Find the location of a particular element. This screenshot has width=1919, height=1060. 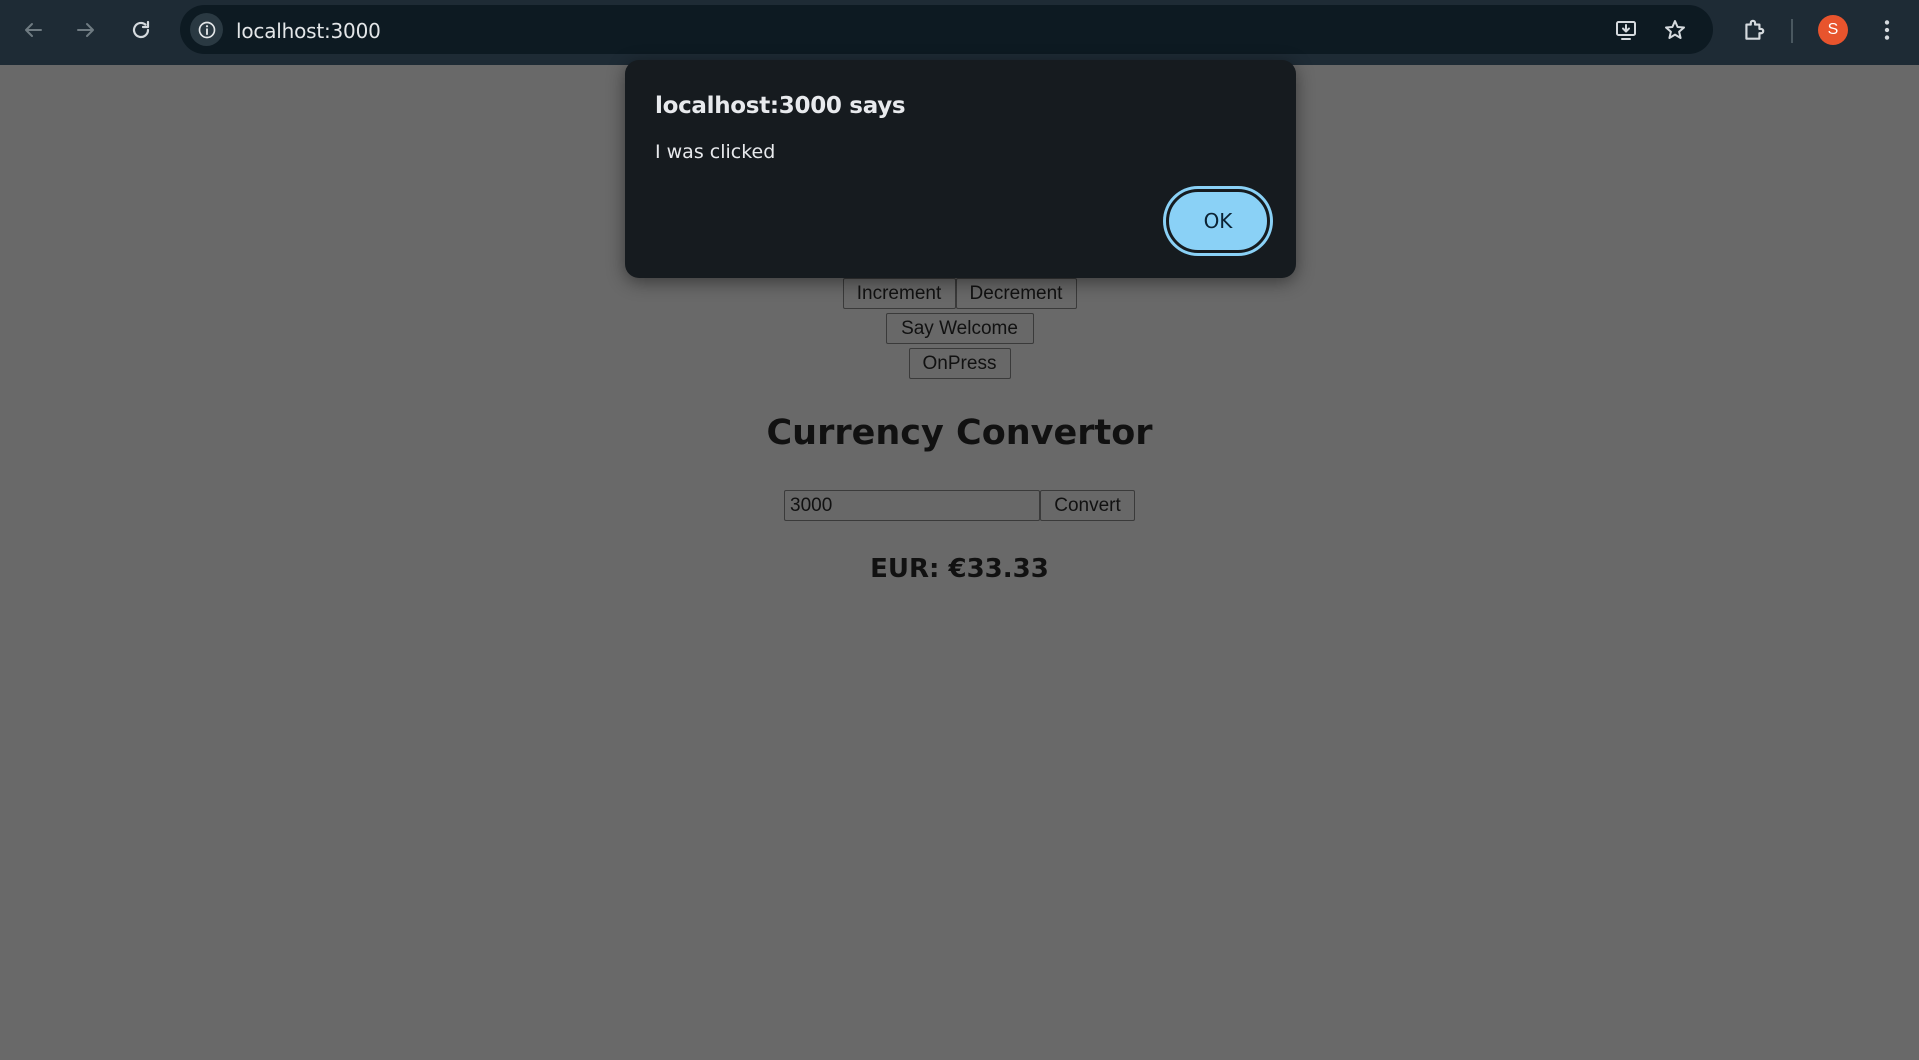

dialog-message: I was clicked is located at coordinates (715, 152).